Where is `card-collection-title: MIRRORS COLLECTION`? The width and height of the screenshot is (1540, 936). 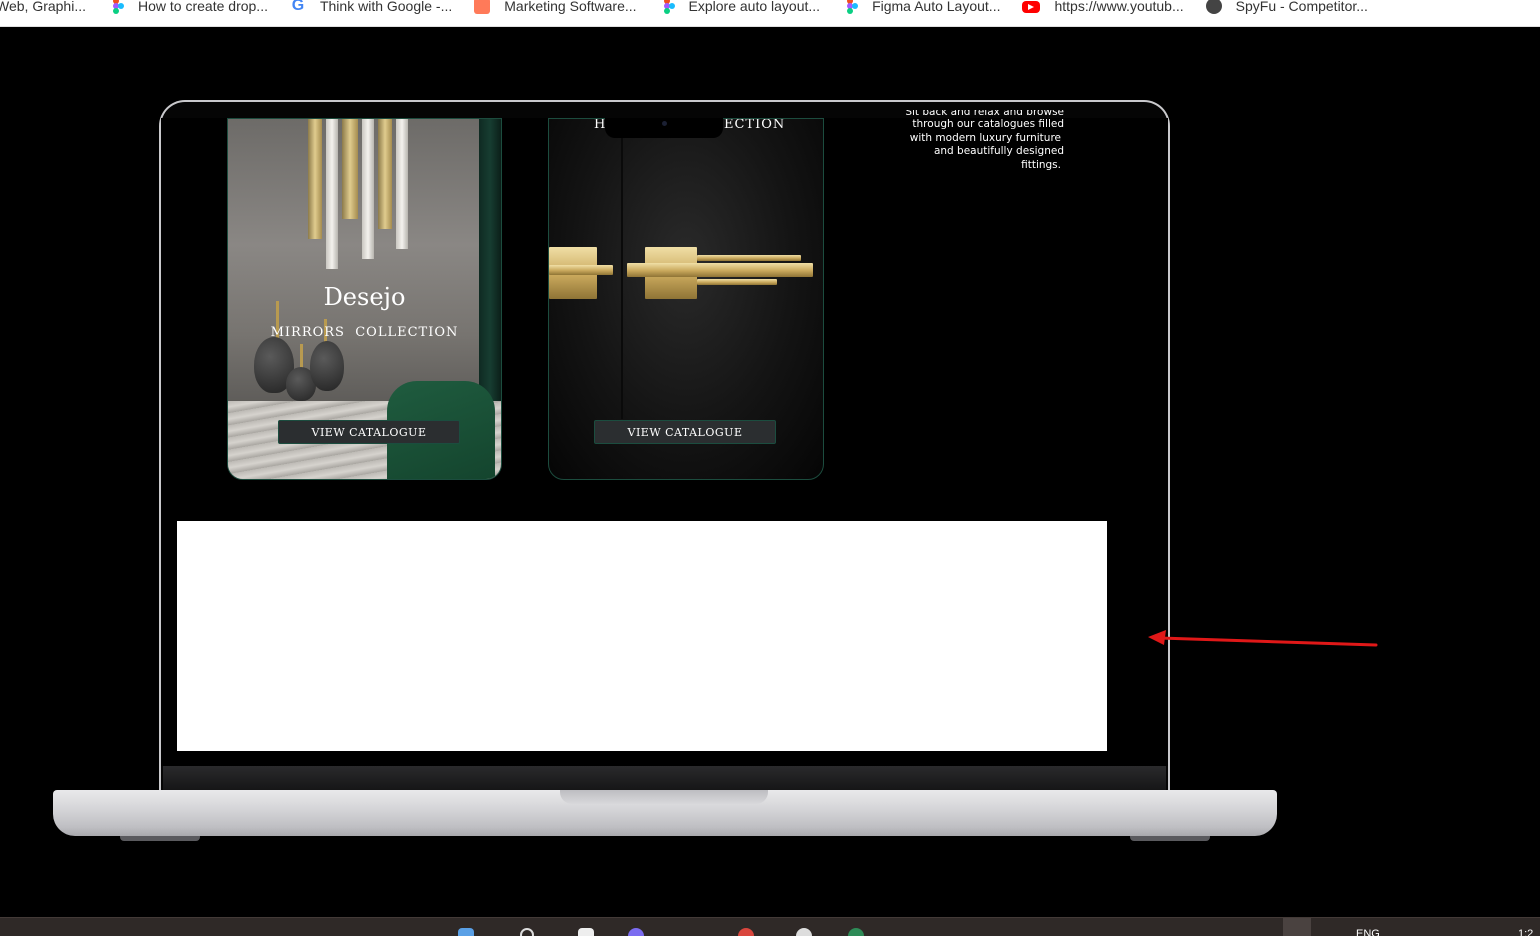 card-collection-title: MIRRORS COLLECTION is located at coordinates (364, 332).